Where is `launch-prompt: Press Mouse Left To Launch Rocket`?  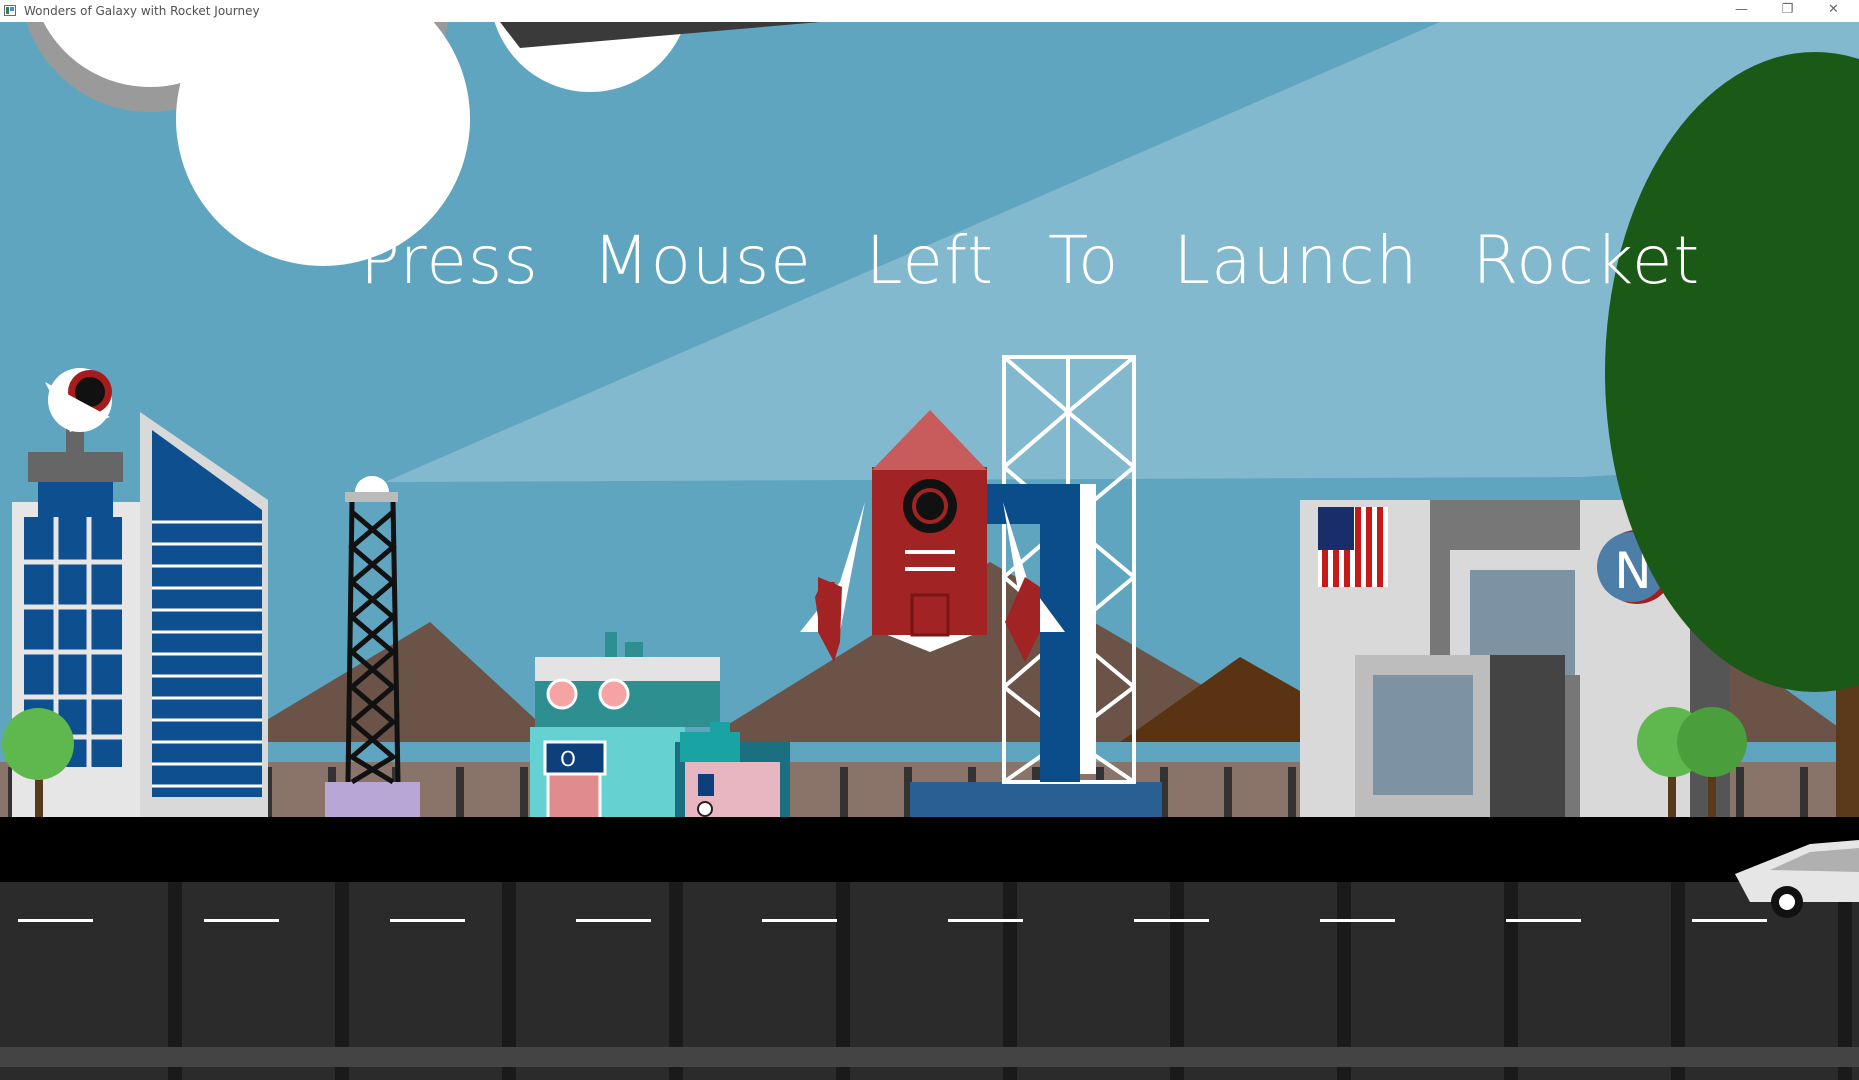 launch-prompt: Press Mouse Left To Launch Rocket is located at coordinates (1030, 260).